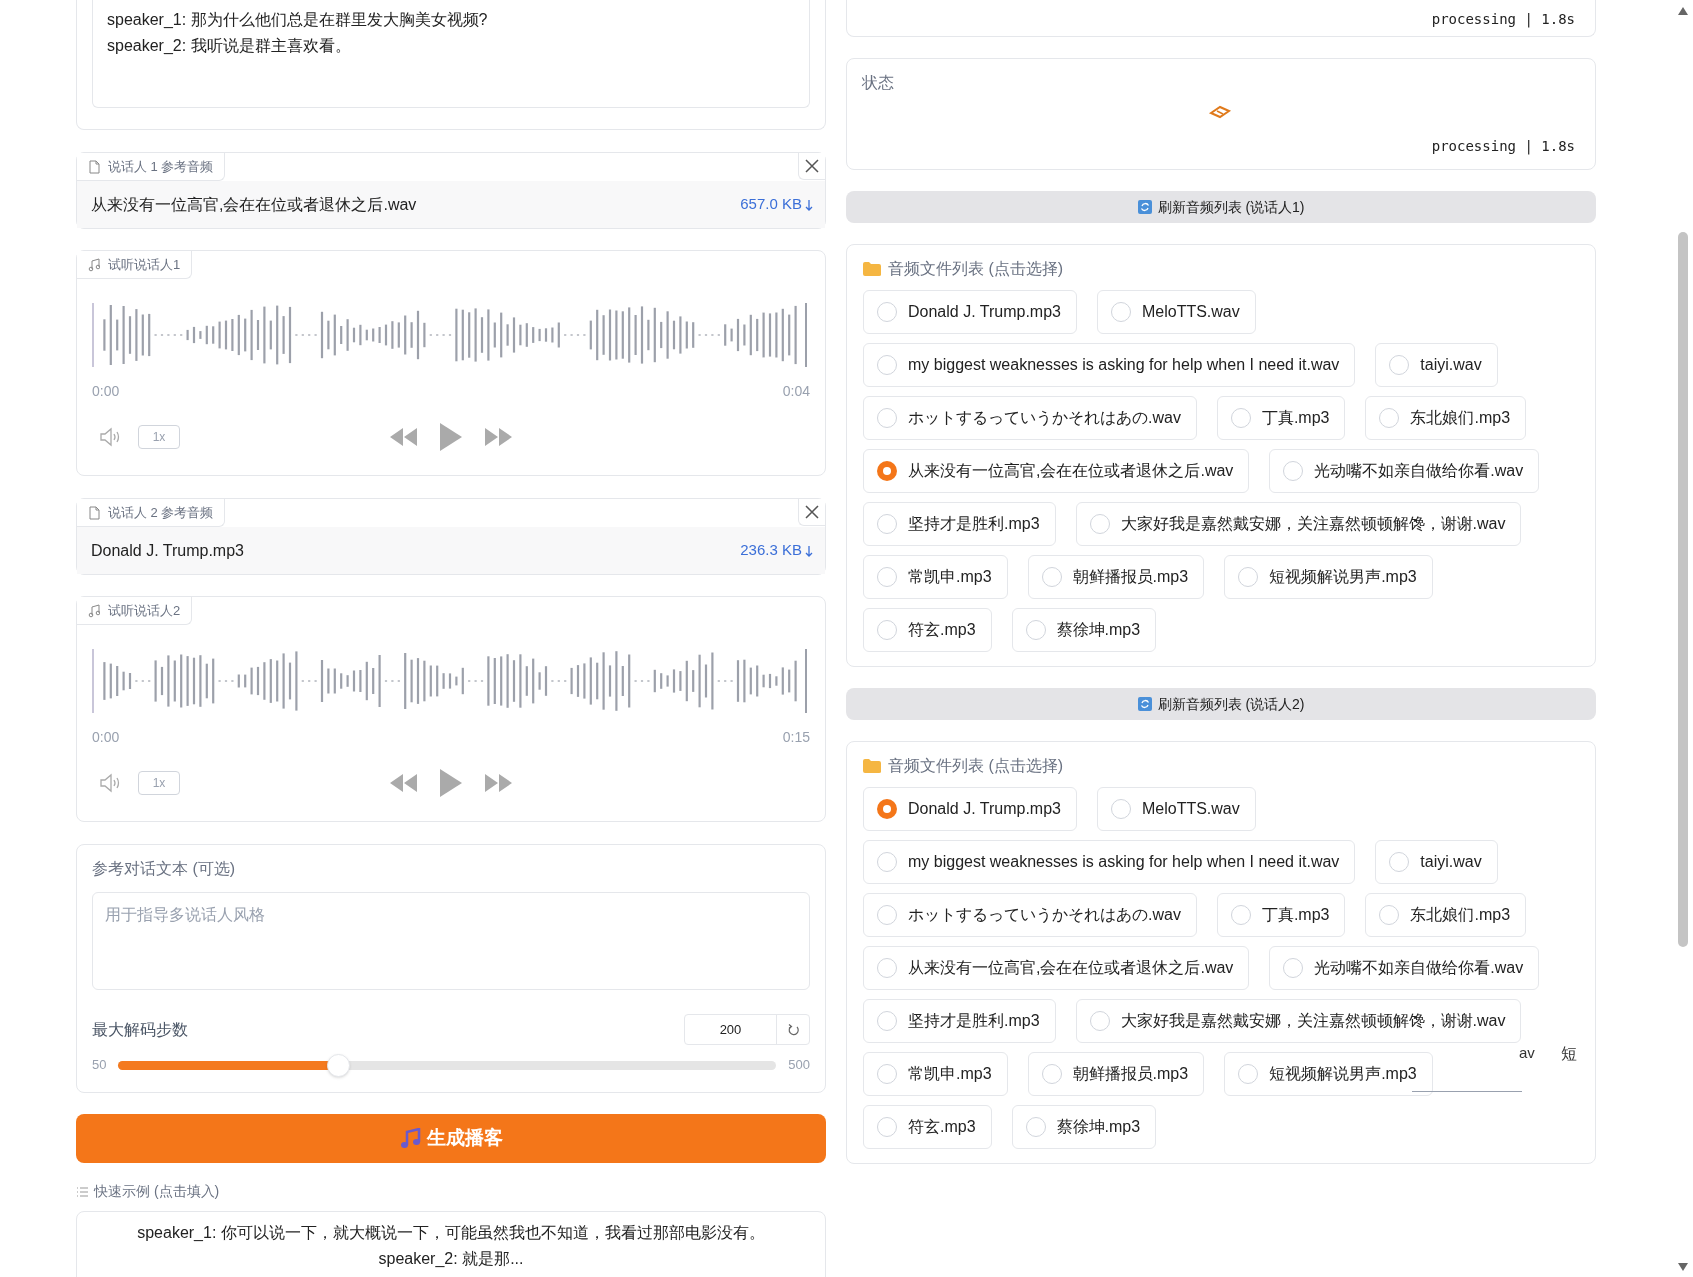  I want to click on number-value: 200, so click(730, 1029).